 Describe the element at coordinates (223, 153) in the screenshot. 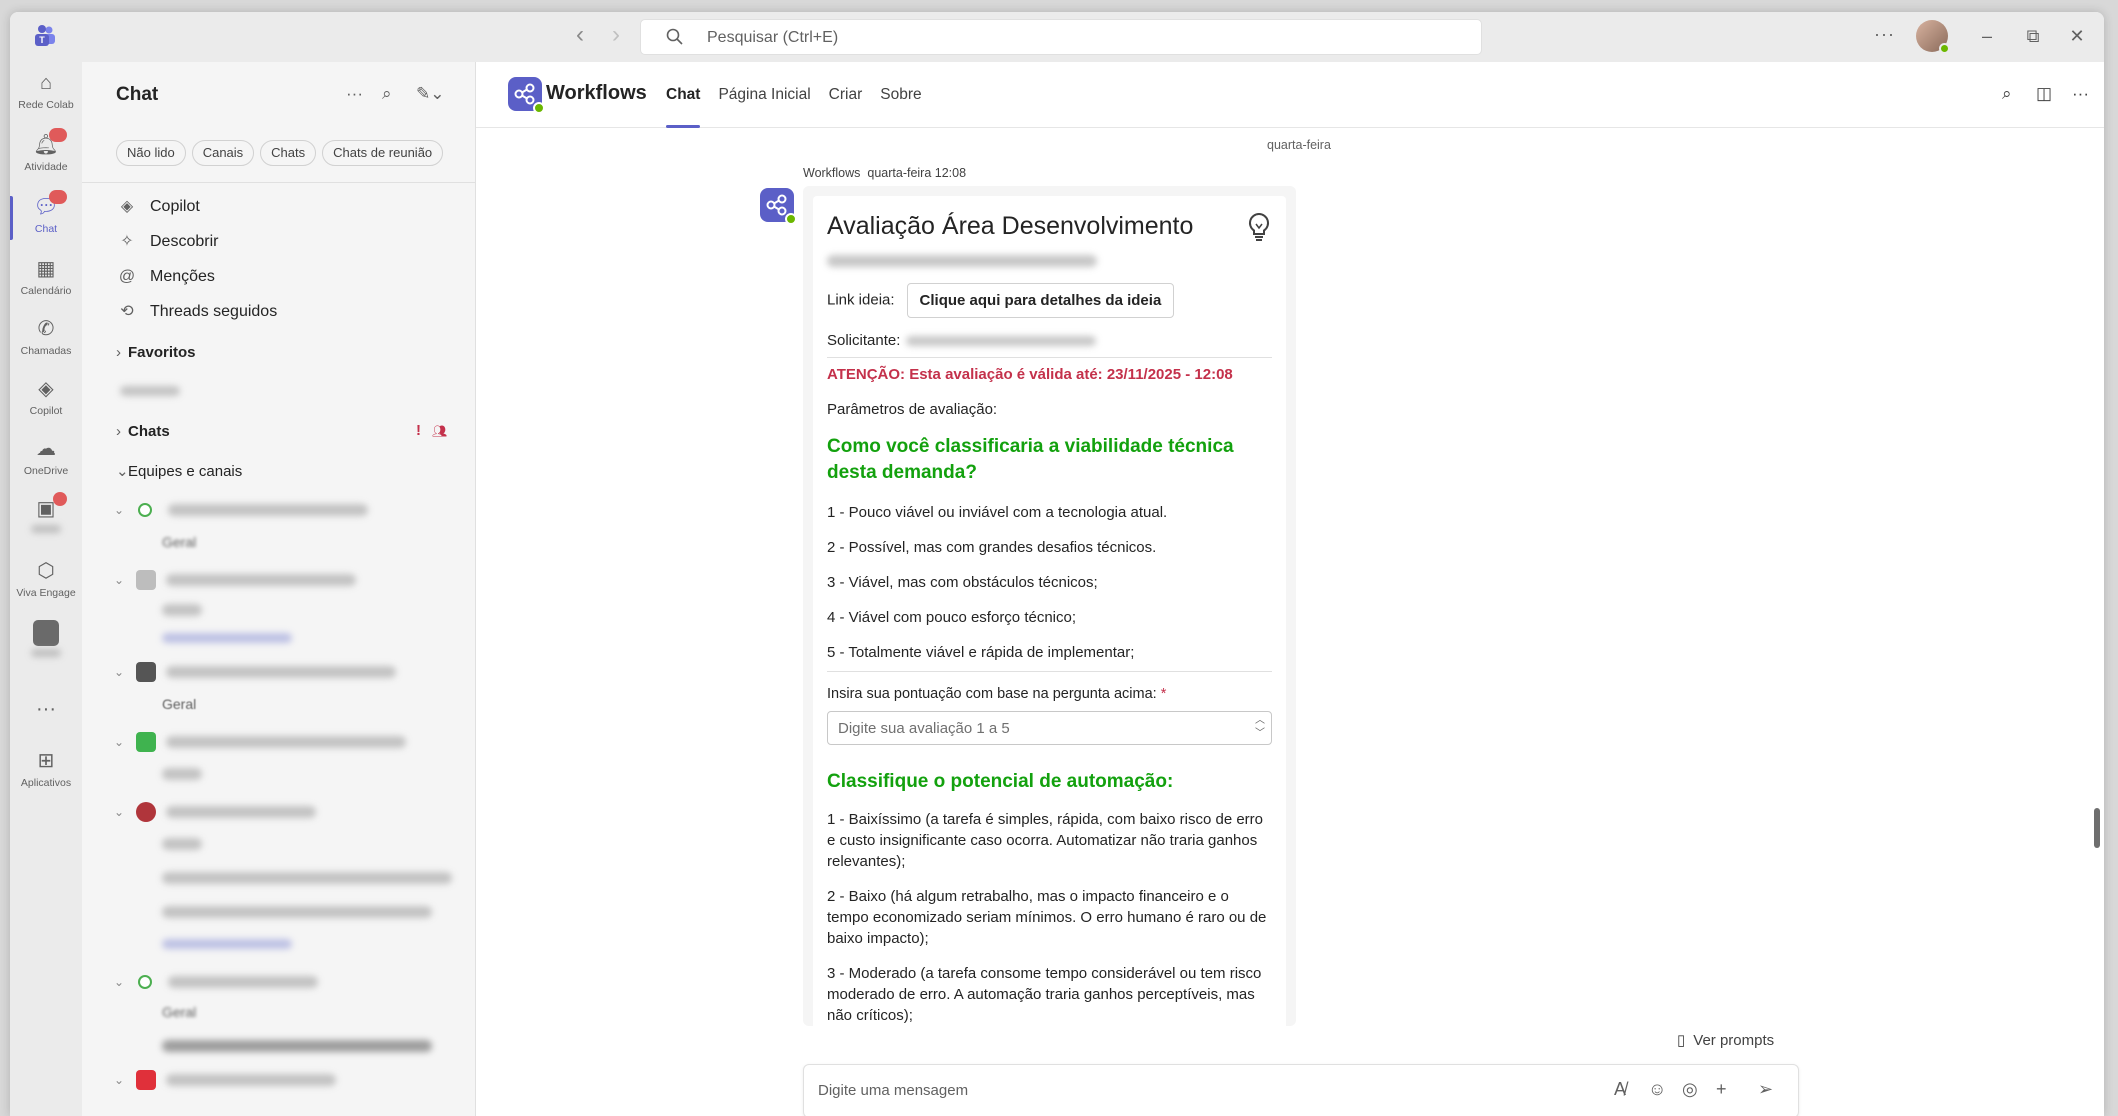

I see `filter-channels: Canais` at that location.